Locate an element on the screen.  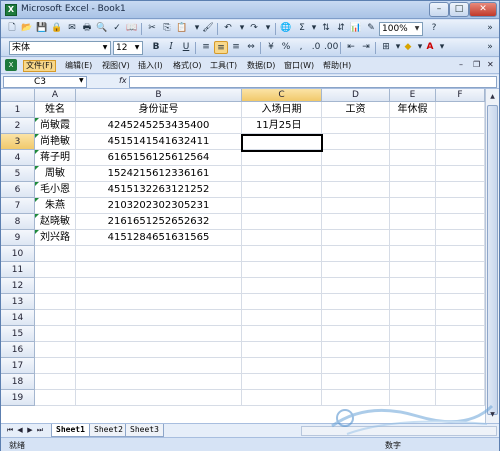
cell-e6 is located at coordinates (413, 190).